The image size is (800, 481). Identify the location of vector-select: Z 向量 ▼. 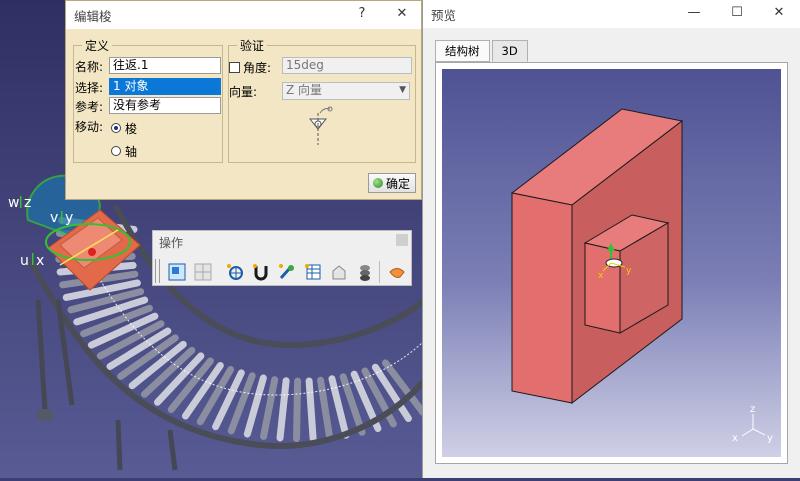
(346, 91).